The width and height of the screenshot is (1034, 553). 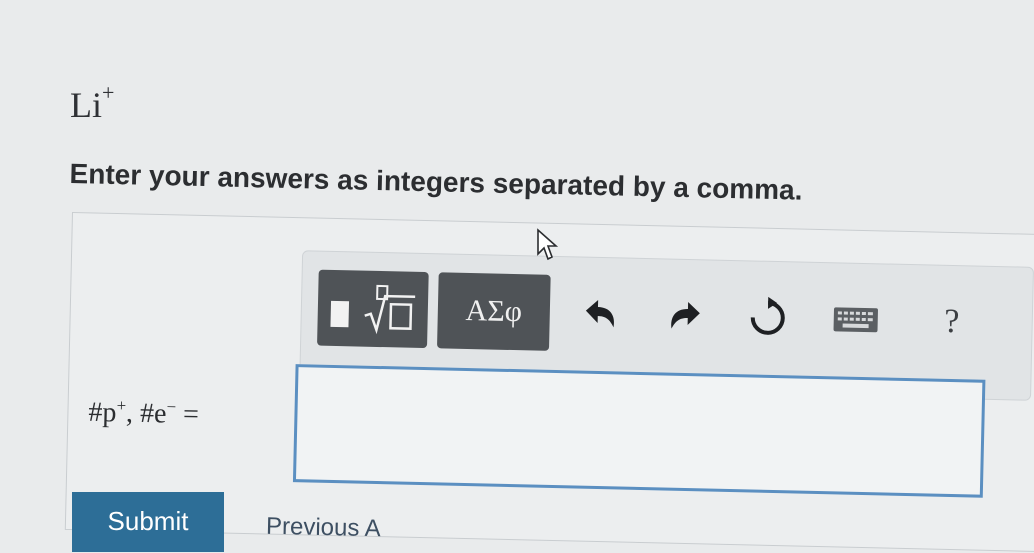 I want to click on greek-symbols-button: ΑΣφ, so click(x=494, y=311).